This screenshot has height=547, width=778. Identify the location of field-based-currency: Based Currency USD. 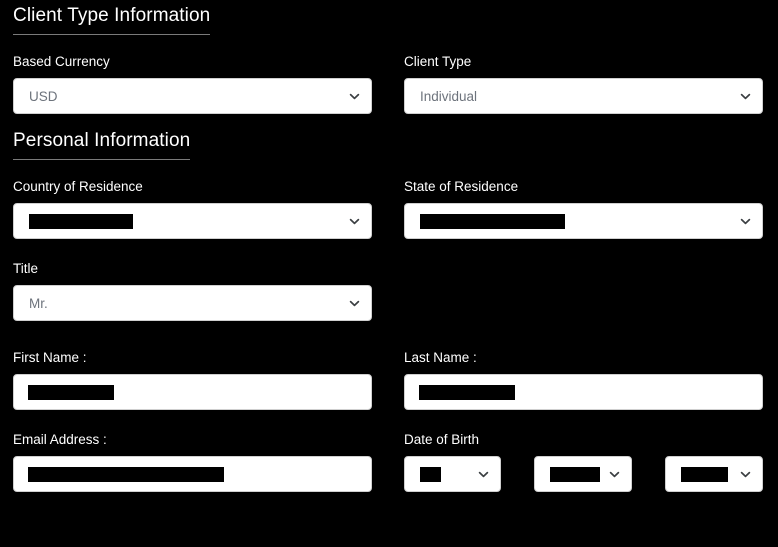
(192, 84).